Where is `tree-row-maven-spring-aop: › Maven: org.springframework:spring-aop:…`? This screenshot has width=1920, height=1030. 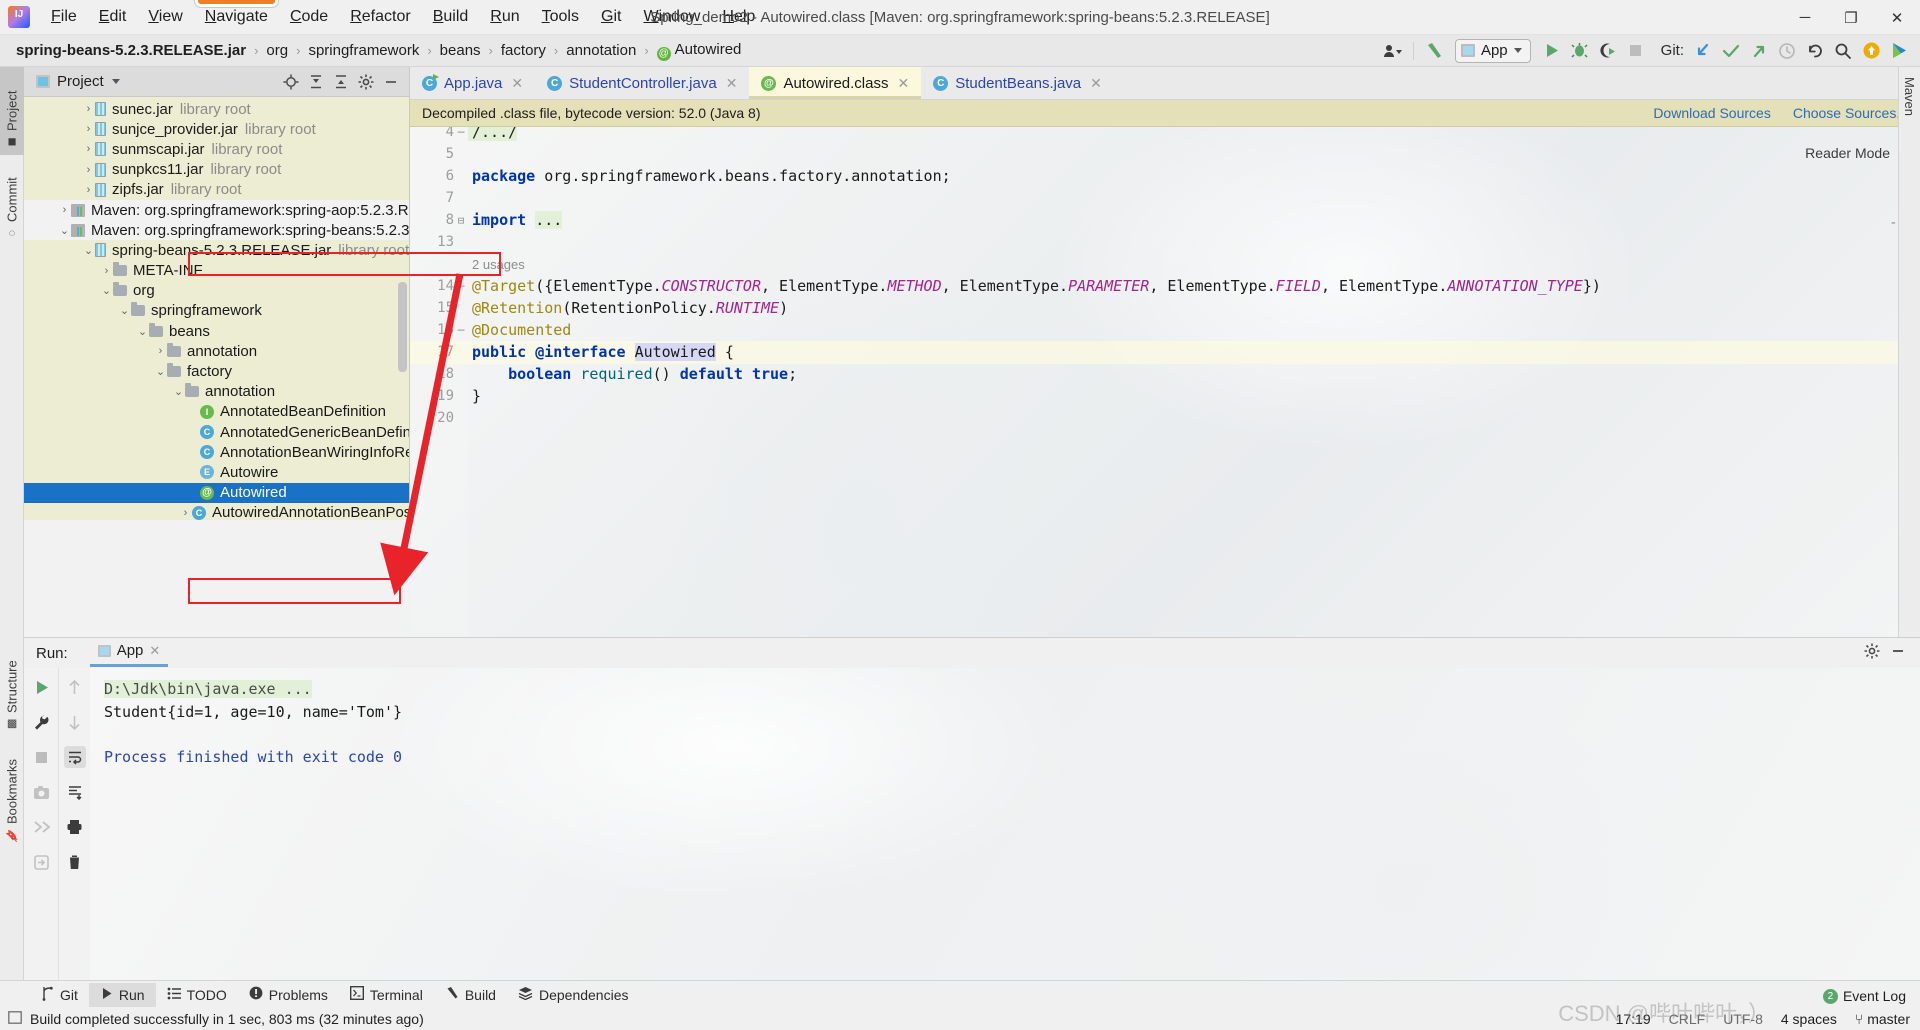
tree-row-maven-spring-aop: › Maven: org.springframework:spring-aop:… is located at coordinates (216, 210).